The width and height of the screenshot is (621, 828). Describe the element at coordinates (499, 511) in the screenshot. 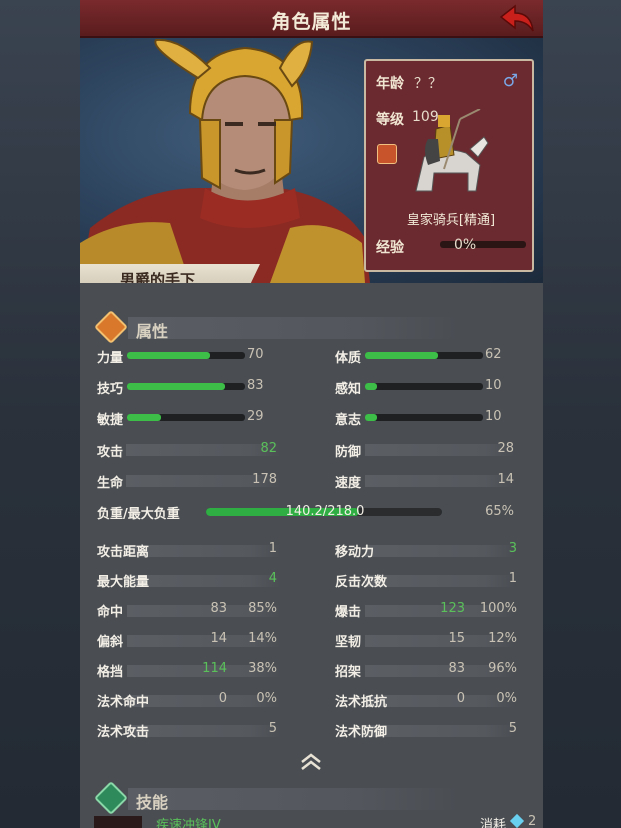

I see `load-percent: 65%` at that location.